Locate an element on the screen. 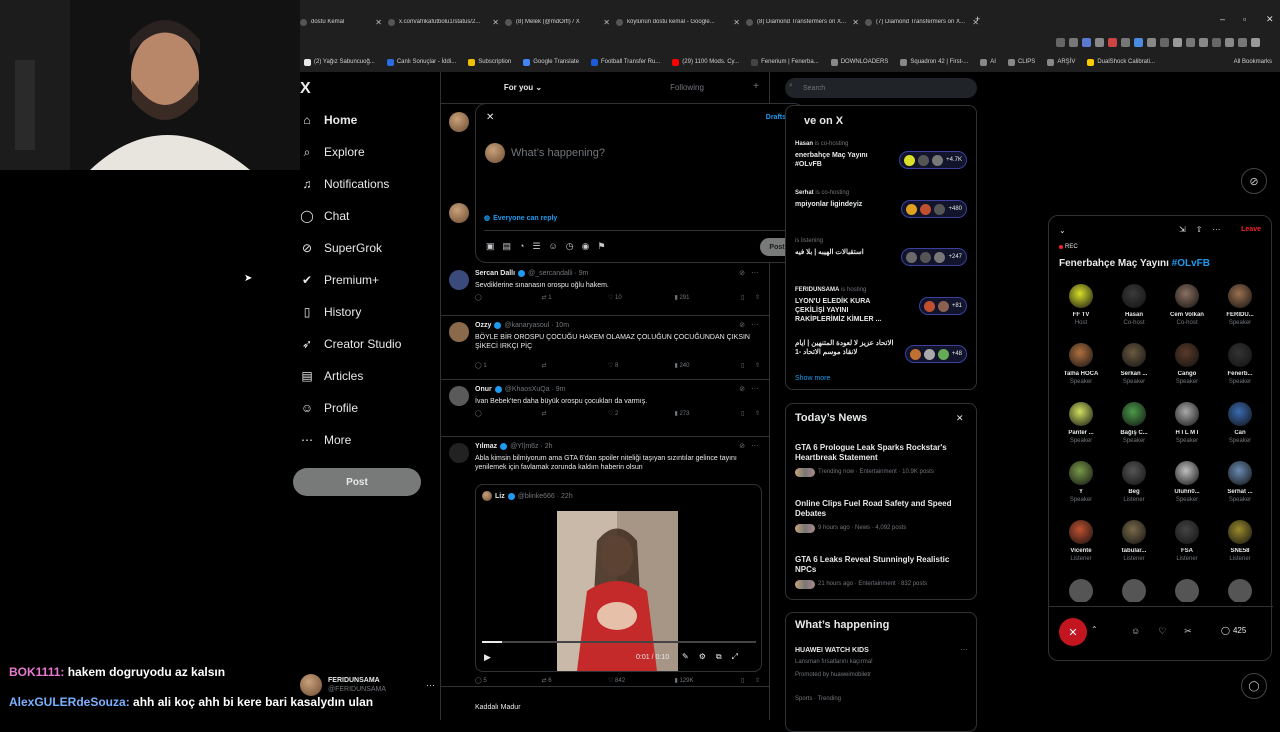 This screenshot has height=732, width=1280. listener-pill: +247 is located at coordinates (934, 257).